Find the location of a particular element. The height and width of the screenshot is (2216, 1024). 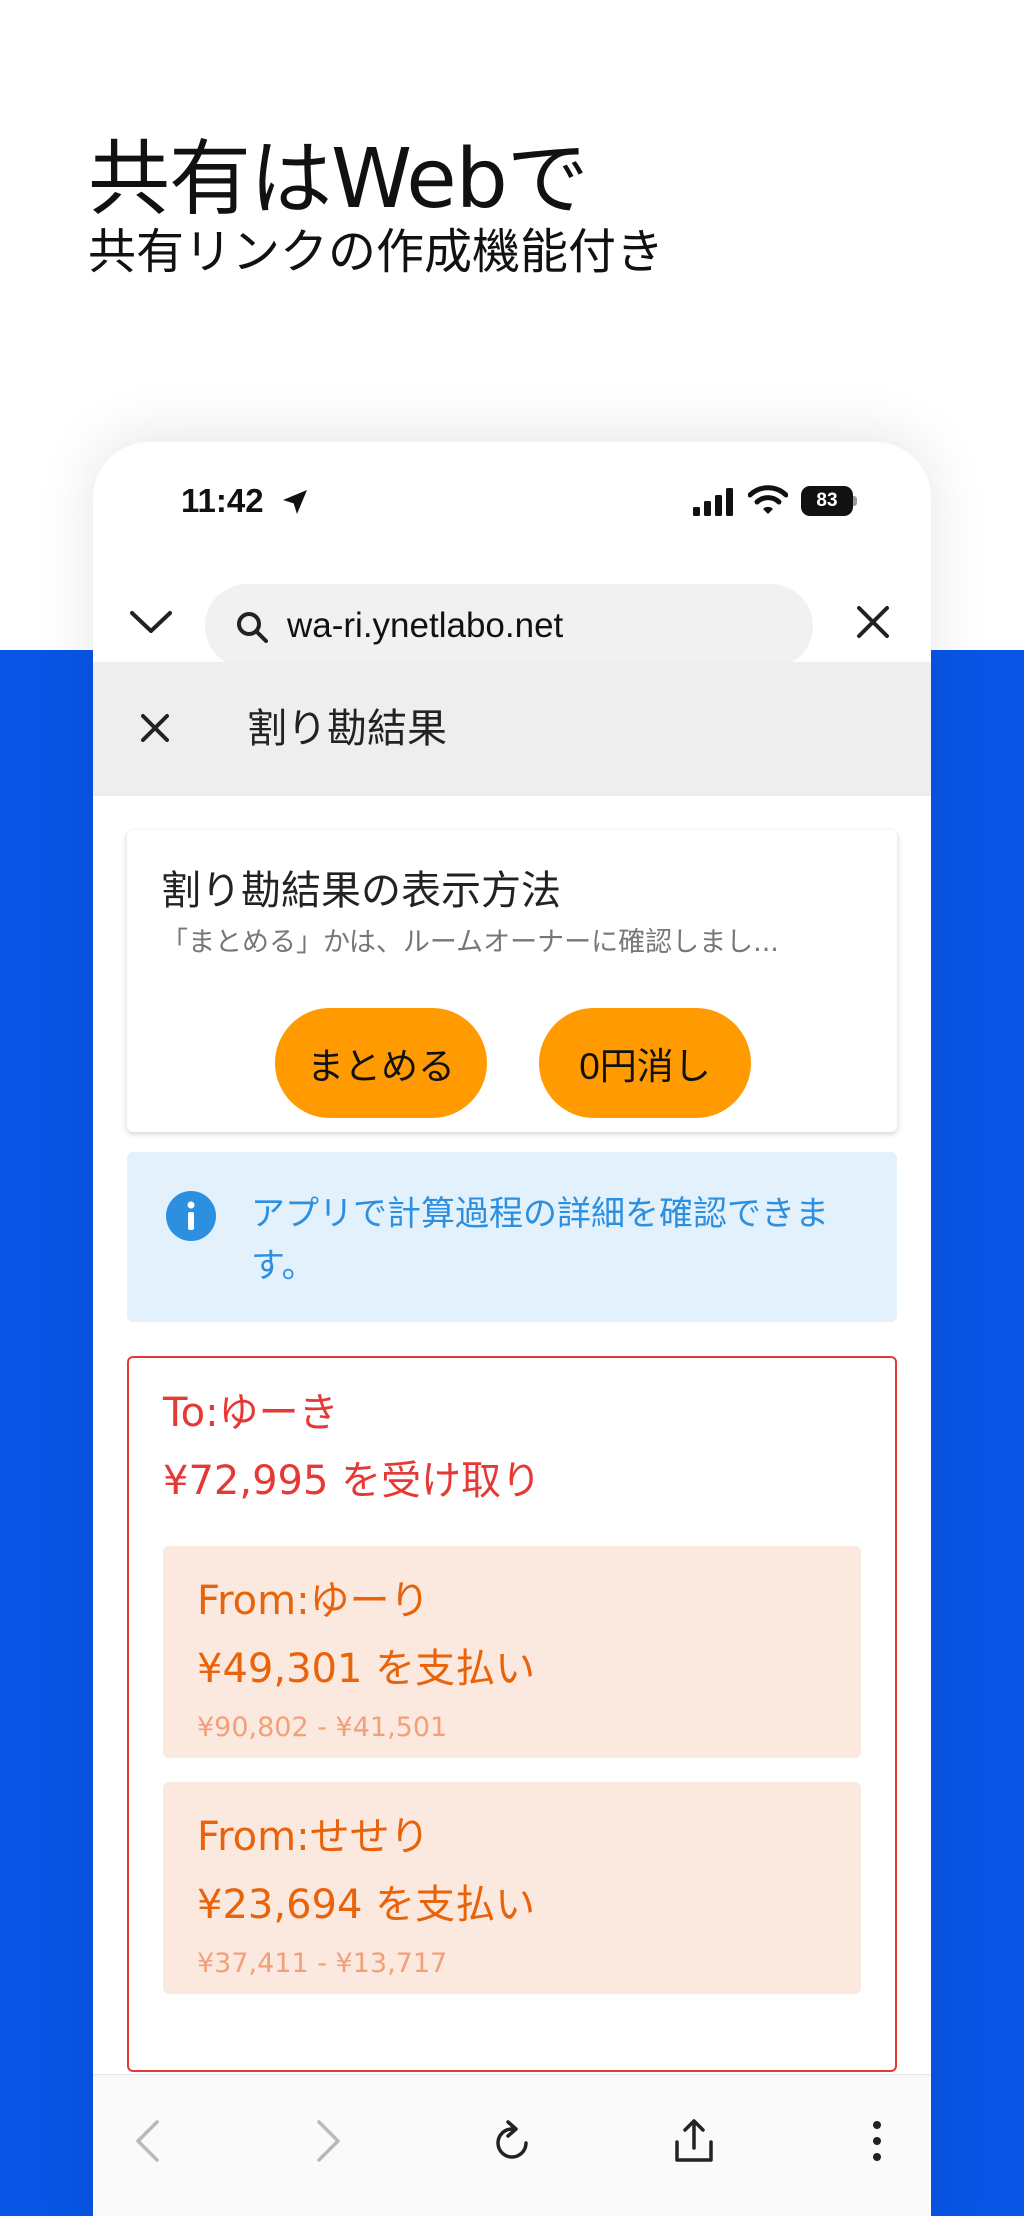

close-result-button is located at coordinates (155, 728).